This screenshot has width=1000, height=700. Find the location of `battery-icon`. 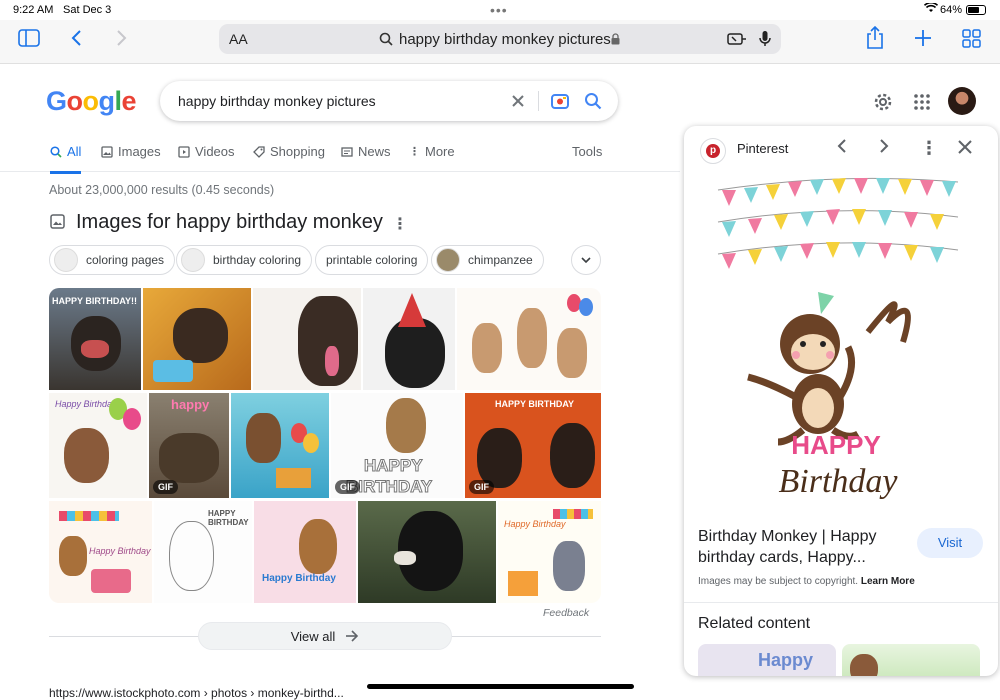

battery-icon is located at coordinates (976, 10).